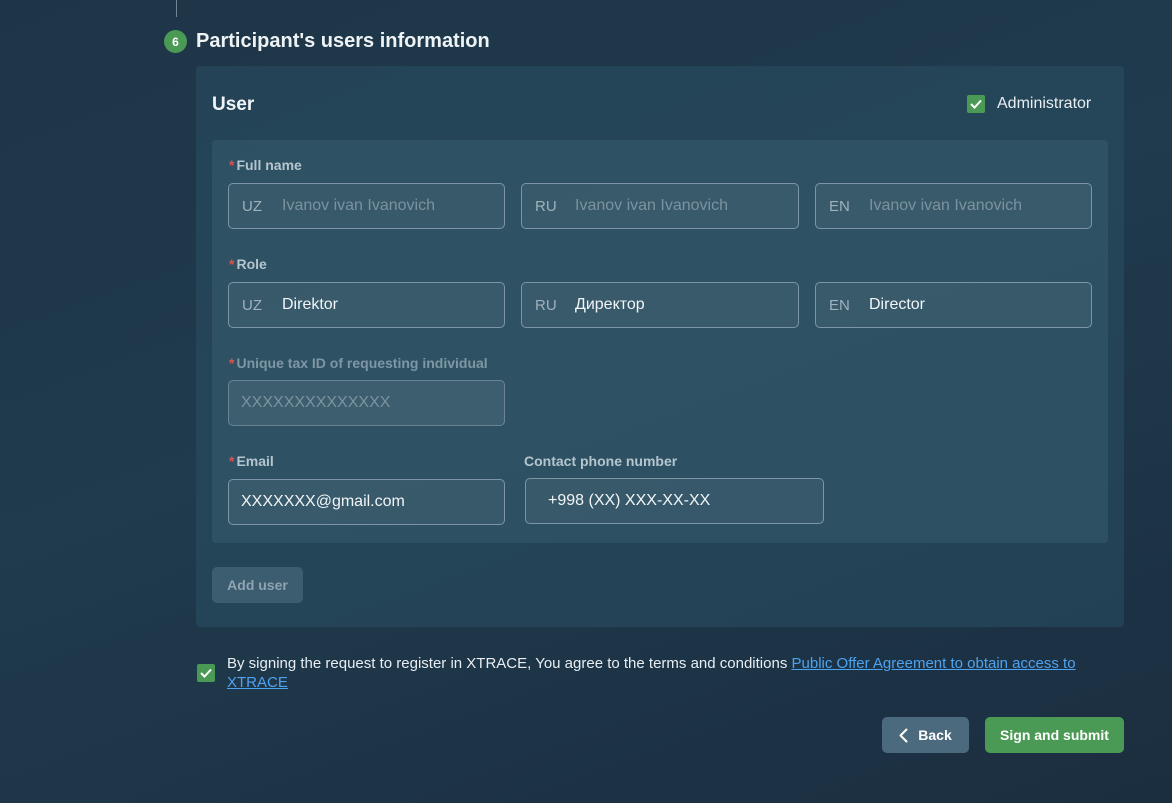 The height and width of the screenshot is (803, 1172). I want to click on full-name-en-input: EN Ivanov ivan Ivanovich, so click(953, 206).